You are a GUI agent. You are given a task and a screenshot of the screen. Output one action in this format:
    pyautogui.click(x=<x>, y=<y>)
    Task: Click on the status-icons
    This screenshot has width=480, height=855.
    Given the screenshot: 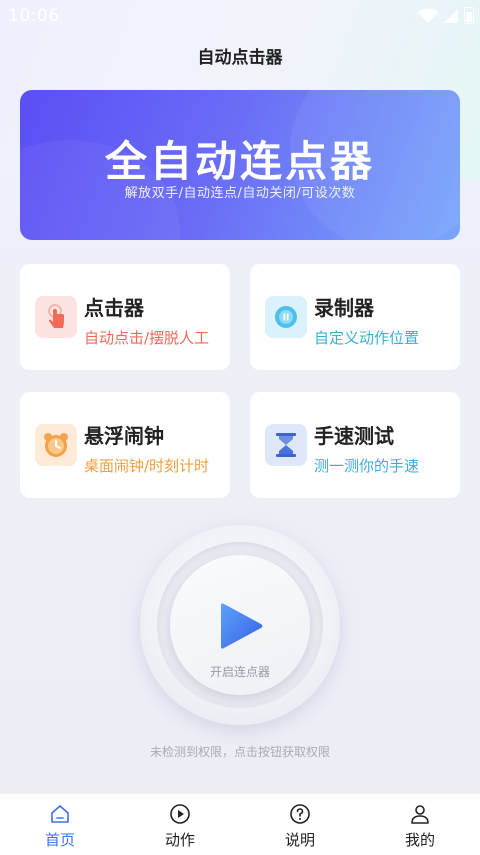 What is the action you would take?
    pyautogui.click(x=446, y=15)
    